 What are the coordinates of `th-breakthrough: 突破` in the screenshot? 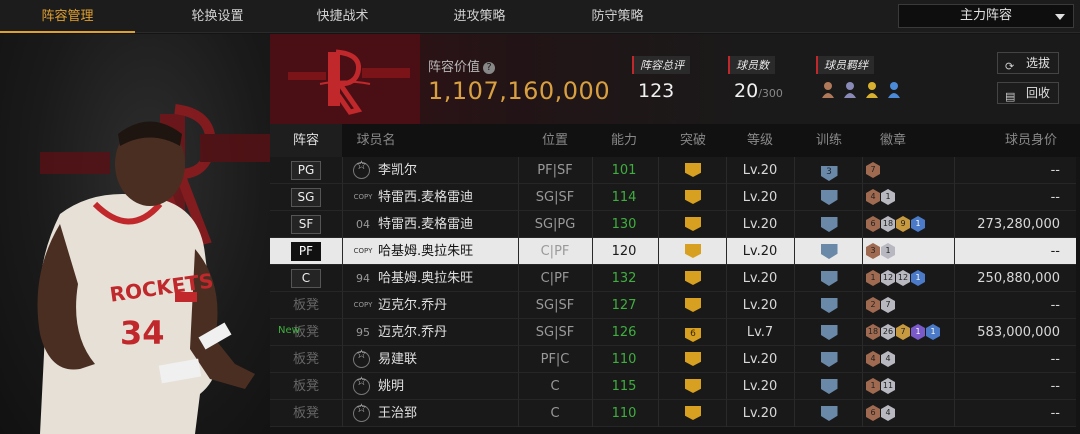 It's located at (693, 140).